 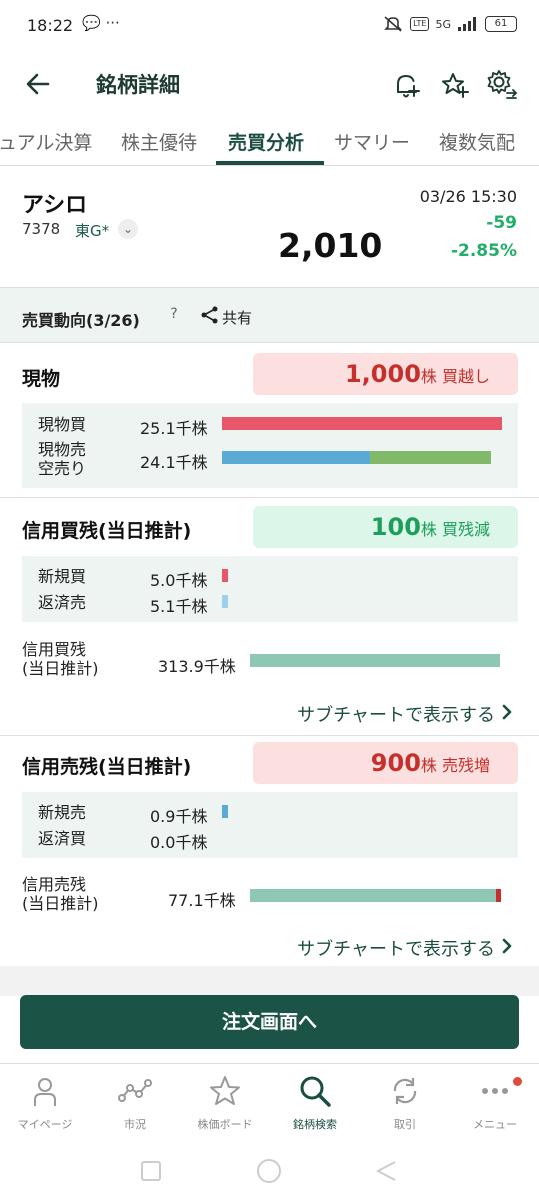 What do you see at coordinates (38, 84) in the screenshot?
I see `back-arrow-icon` at bounding box center [38, 84].